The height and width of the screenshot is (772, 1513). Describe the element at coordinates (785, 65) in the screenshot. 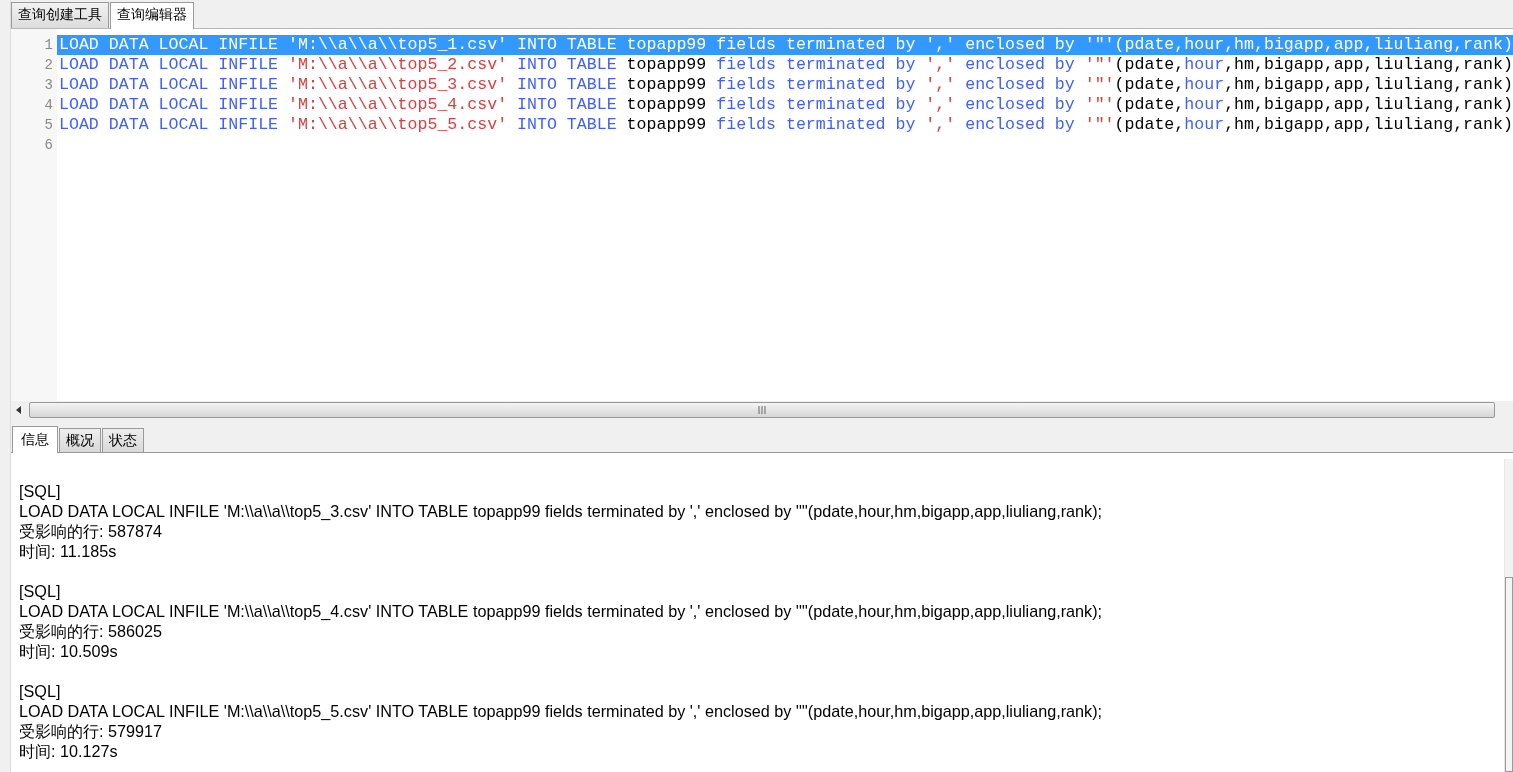

I see `code-line: LOAD DATA LOCAL INFILE 'M:\\a\\a\\top5_2.csv' INTO TABLE topapp99 fields terminated by ',' enclosed by '"'(pdate,hour,hm,bigapp,app,liuliang,rank)` at that location.